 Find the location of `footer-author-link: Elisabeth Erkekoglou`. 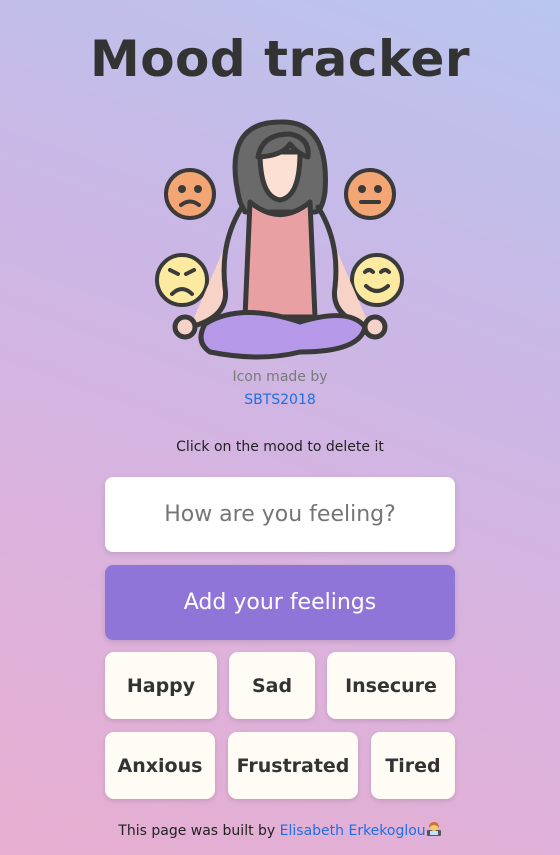

footer-author-link: Elisabeth Erkekoglou is located at coordinates (353, 831).